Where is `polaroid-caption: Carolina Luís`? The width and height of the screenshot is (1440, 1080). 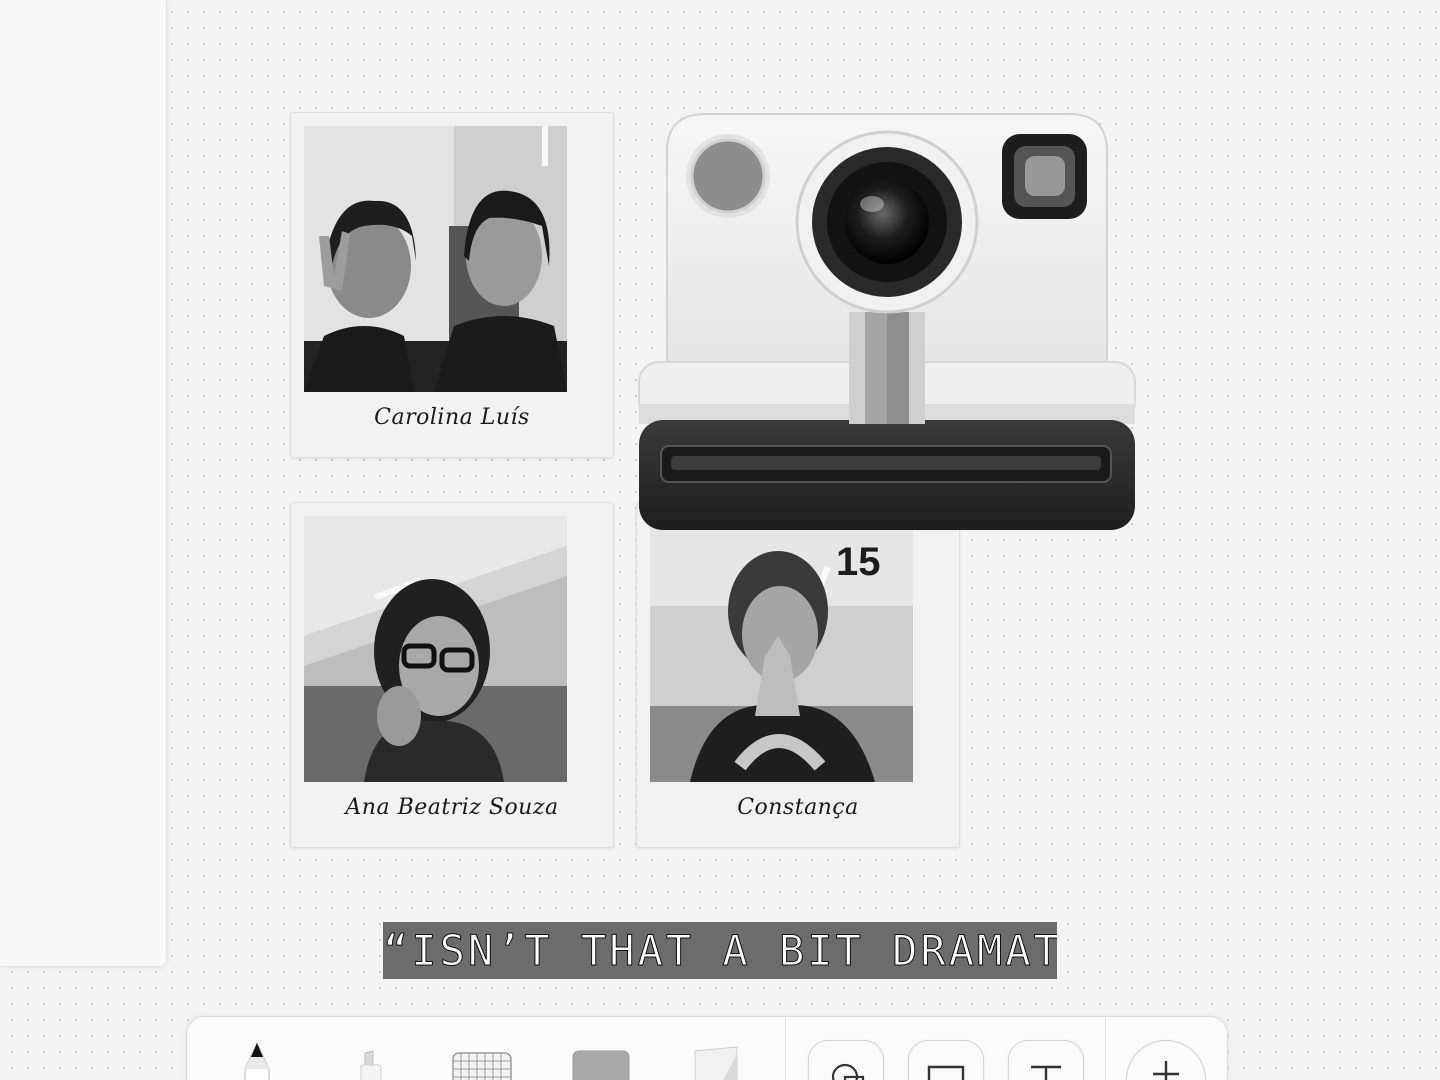 polaroid-caption: Carolina Luís is located at coordinates (452, 417).